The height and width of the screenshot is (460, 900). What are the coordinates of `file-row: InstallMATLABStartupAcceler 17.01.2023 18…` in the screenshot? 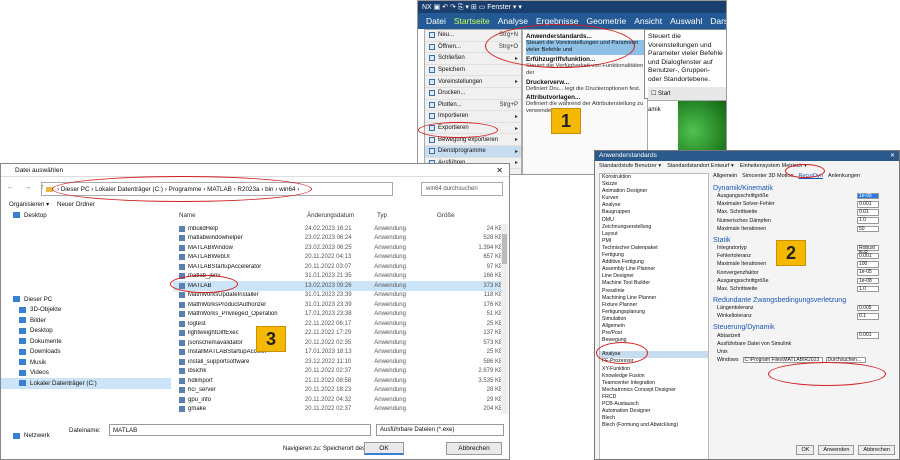 It's located at (338, 353).